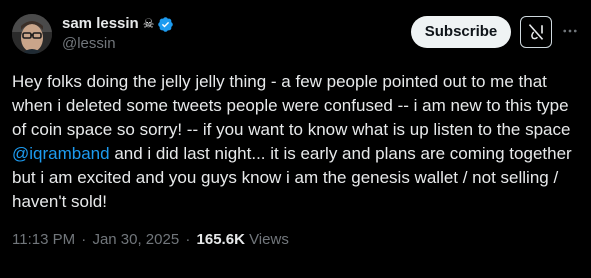 The image size is (591, 278). What do you see at coordinates (100, 24) in the screenshot?
I see `display-name: sam lessin` at bounding box center [100, 24].